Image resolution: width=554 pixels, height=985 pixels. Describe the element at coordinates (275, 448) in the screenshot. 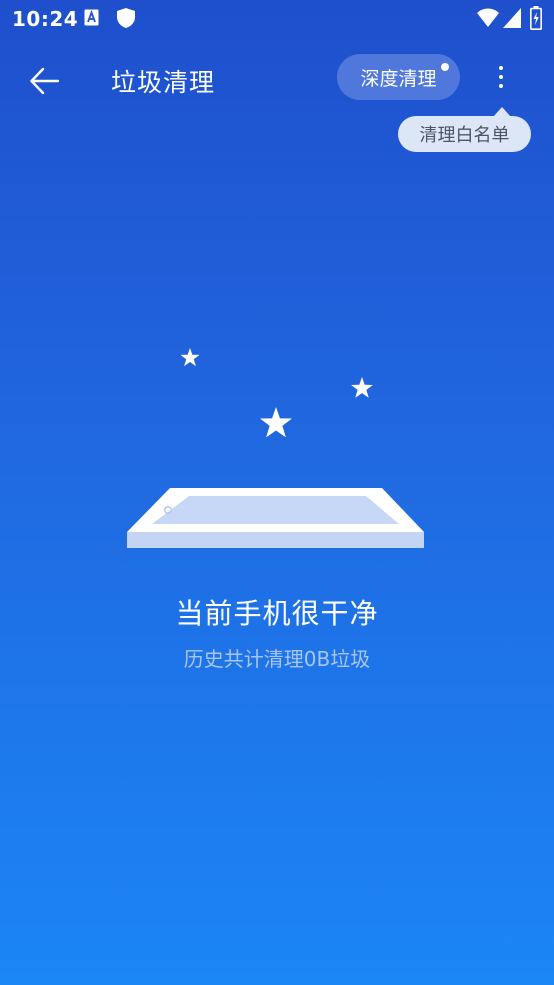

I see `clean-illustration` at that location.